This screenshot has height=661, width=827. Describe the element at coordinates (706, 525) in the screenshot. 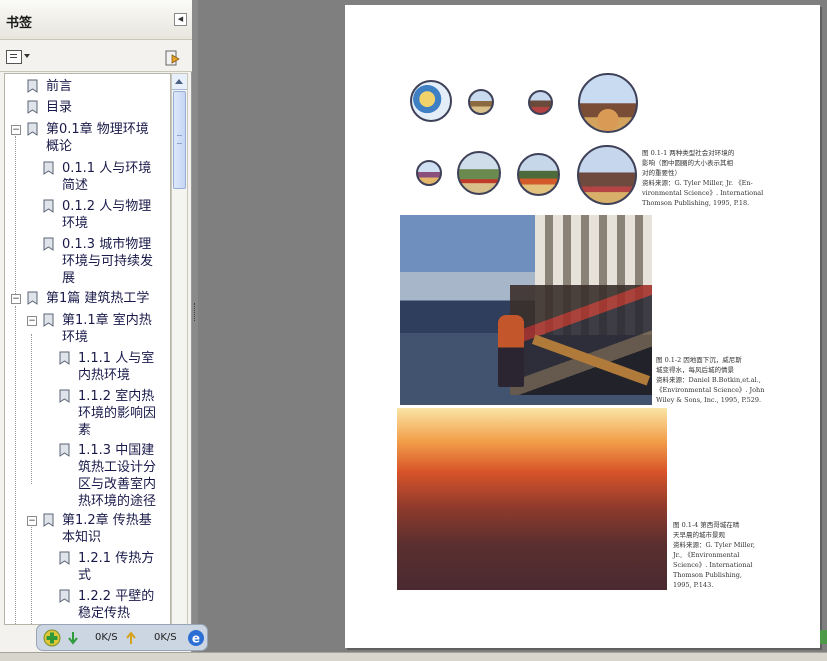

I see `caption-line: 图 0.1-4 第西哥城在晴` at that location.